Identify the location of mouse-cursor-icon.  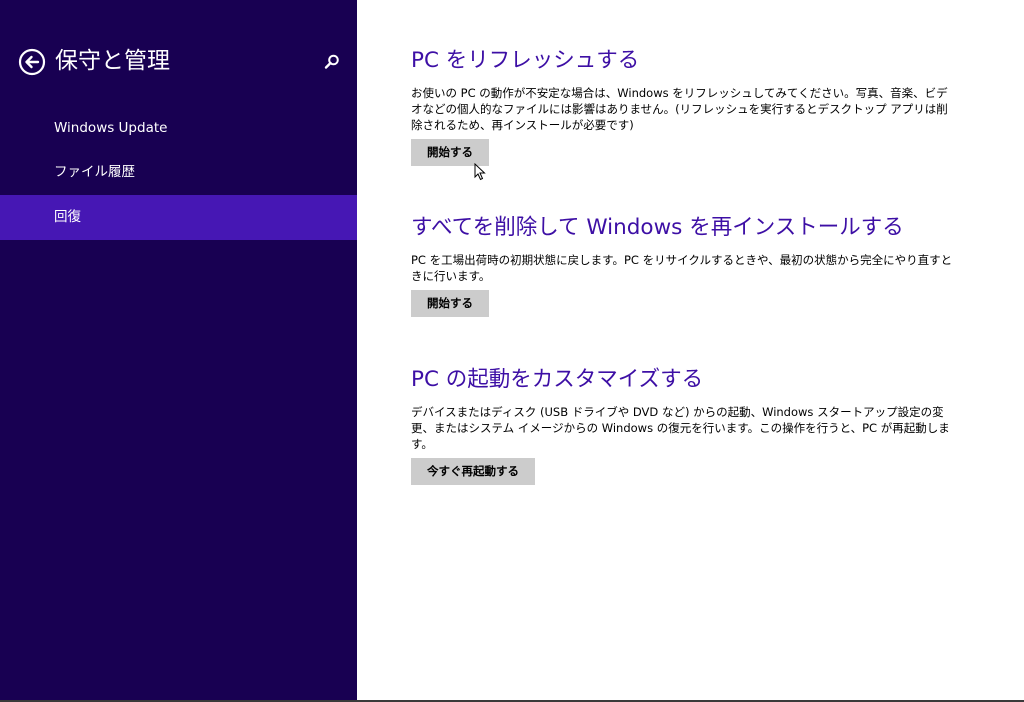
(480, 172).